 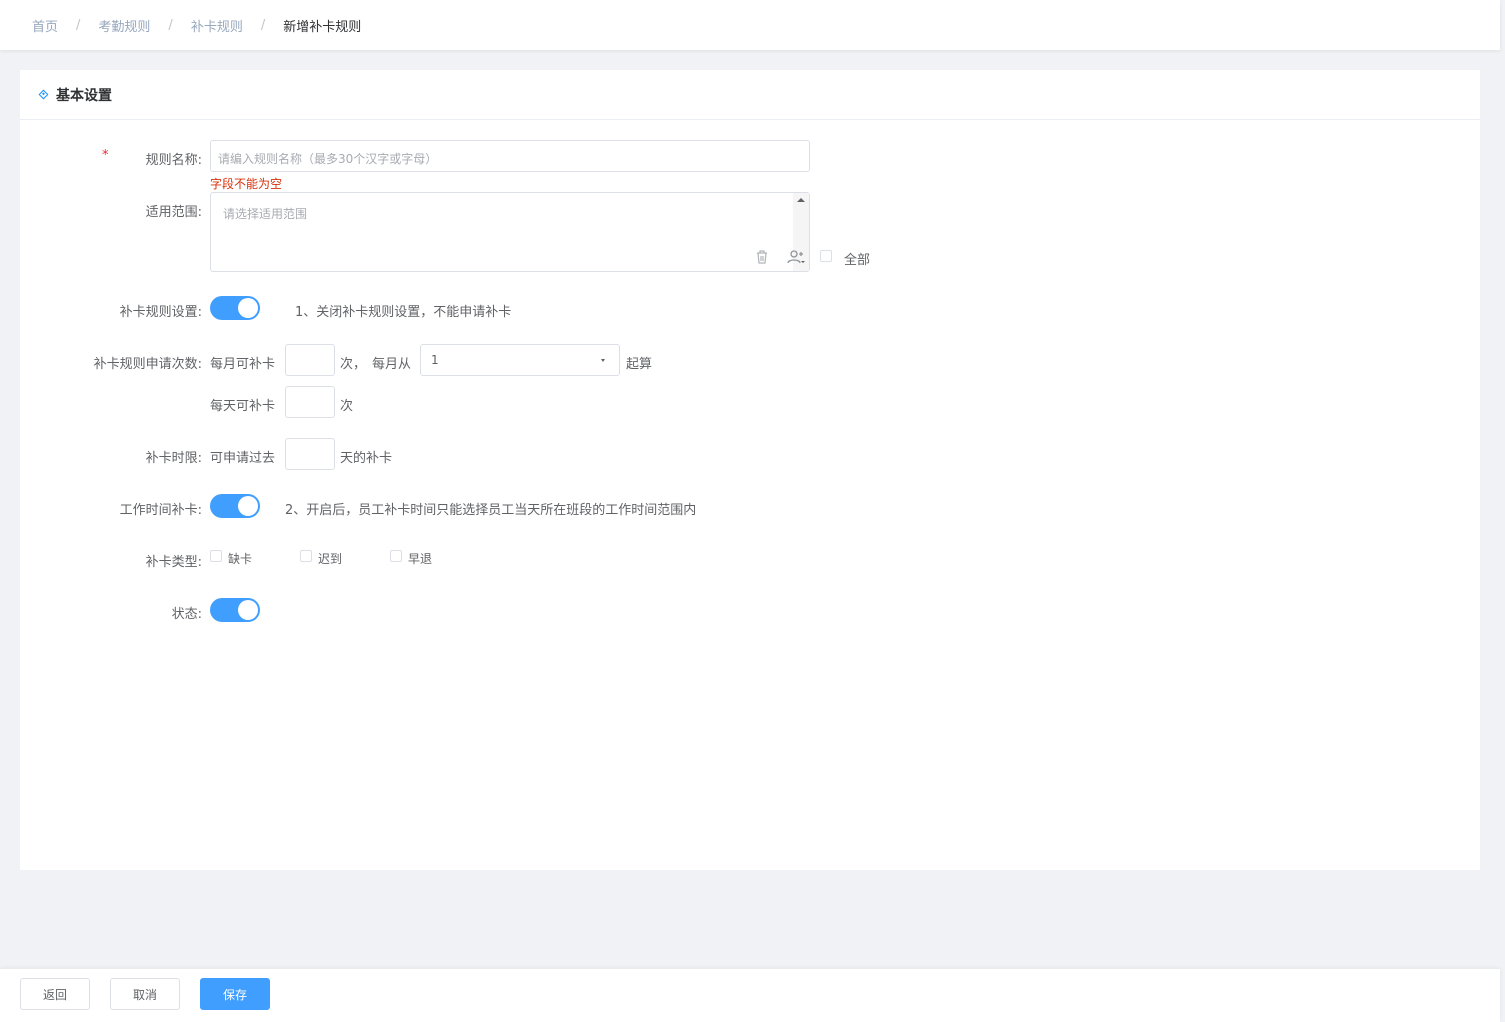 What do you see at coordinates (366, 458) in the screenshot?
I see `time-limit-suffix: 天的补卡` at bounding box center [366, 458].